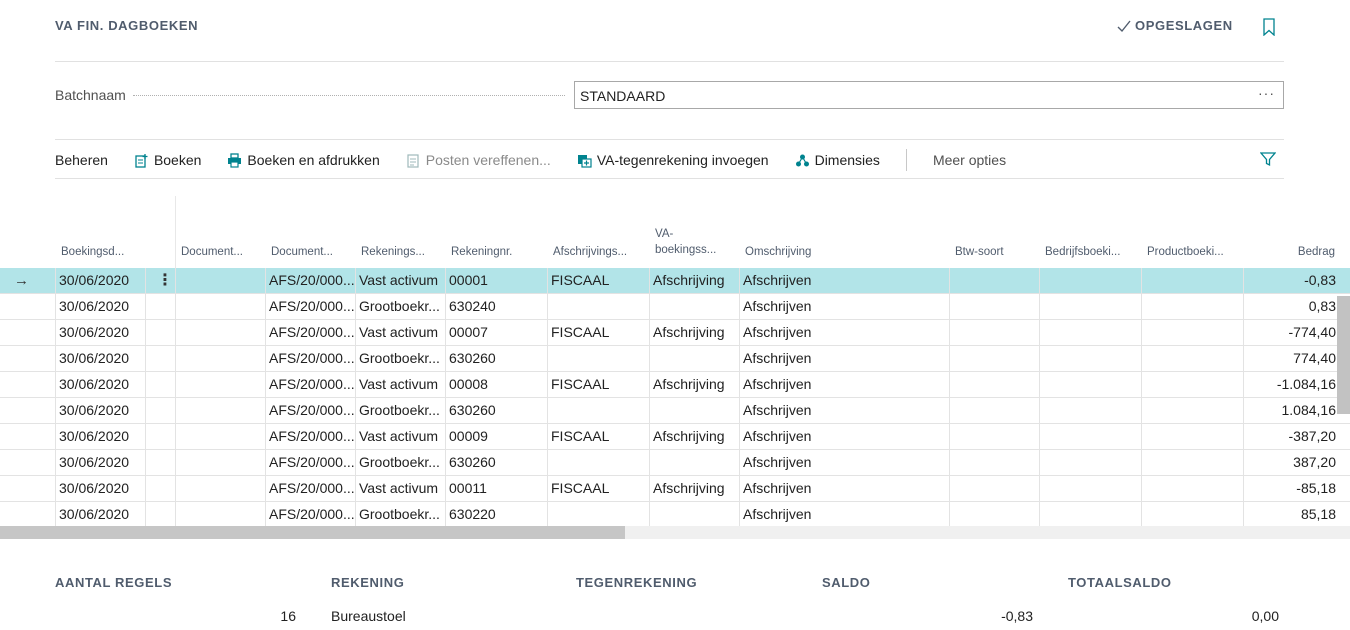  What do you see at coordinates (1269, 27) in the screenshot?
I see `bookmark-icon` at bounding box center [1269, 27].